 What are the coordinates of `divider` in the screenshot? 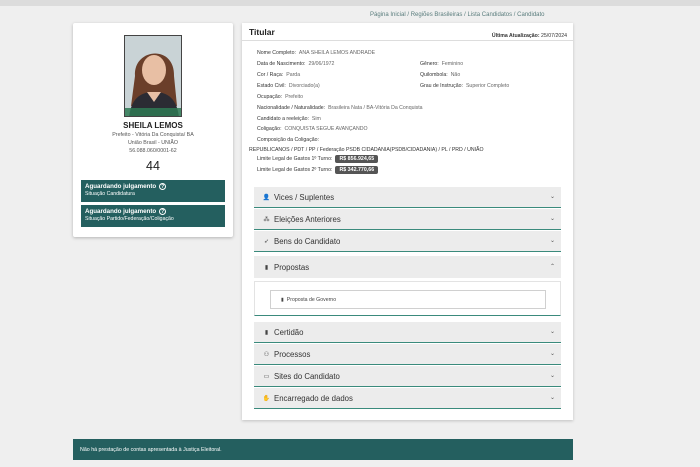 It's located at (407, 40).